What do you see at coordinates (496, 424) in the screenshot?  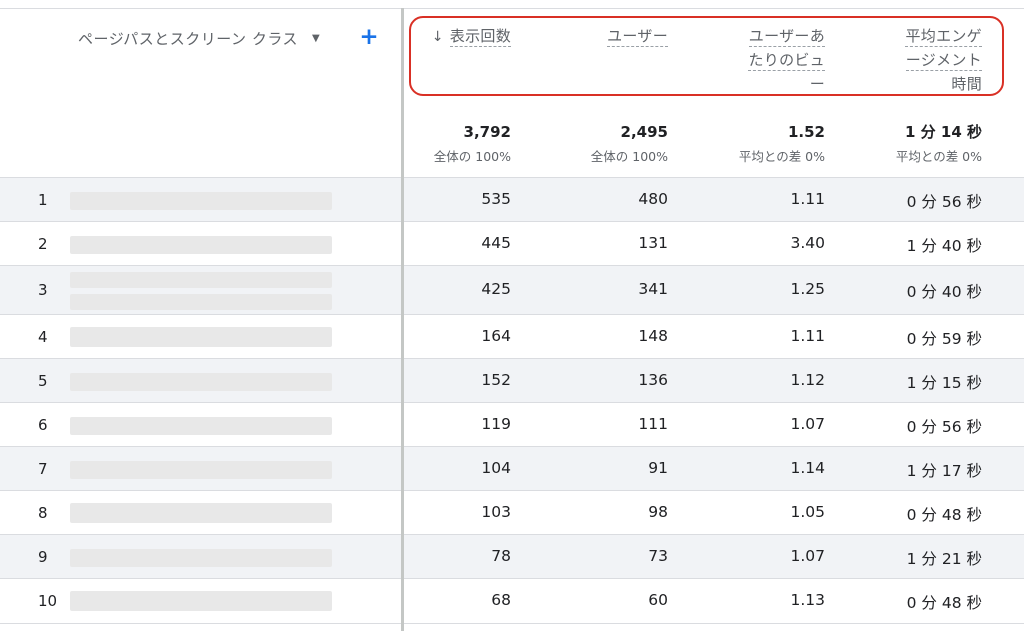 I see `cell-views: 119` at bounding box center [496, 424].